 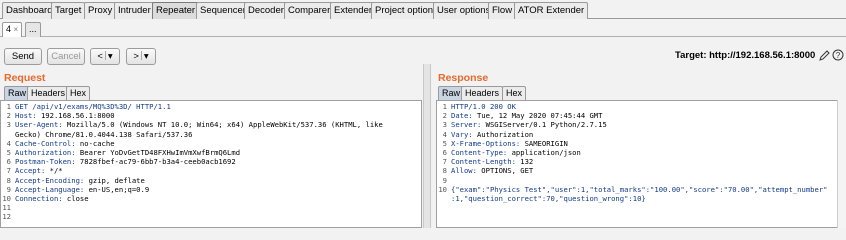 What do you see at coordinates (479, 152) in the screenshot?
I see `header-name: Content-Type:` at bounding box center [479, 152].